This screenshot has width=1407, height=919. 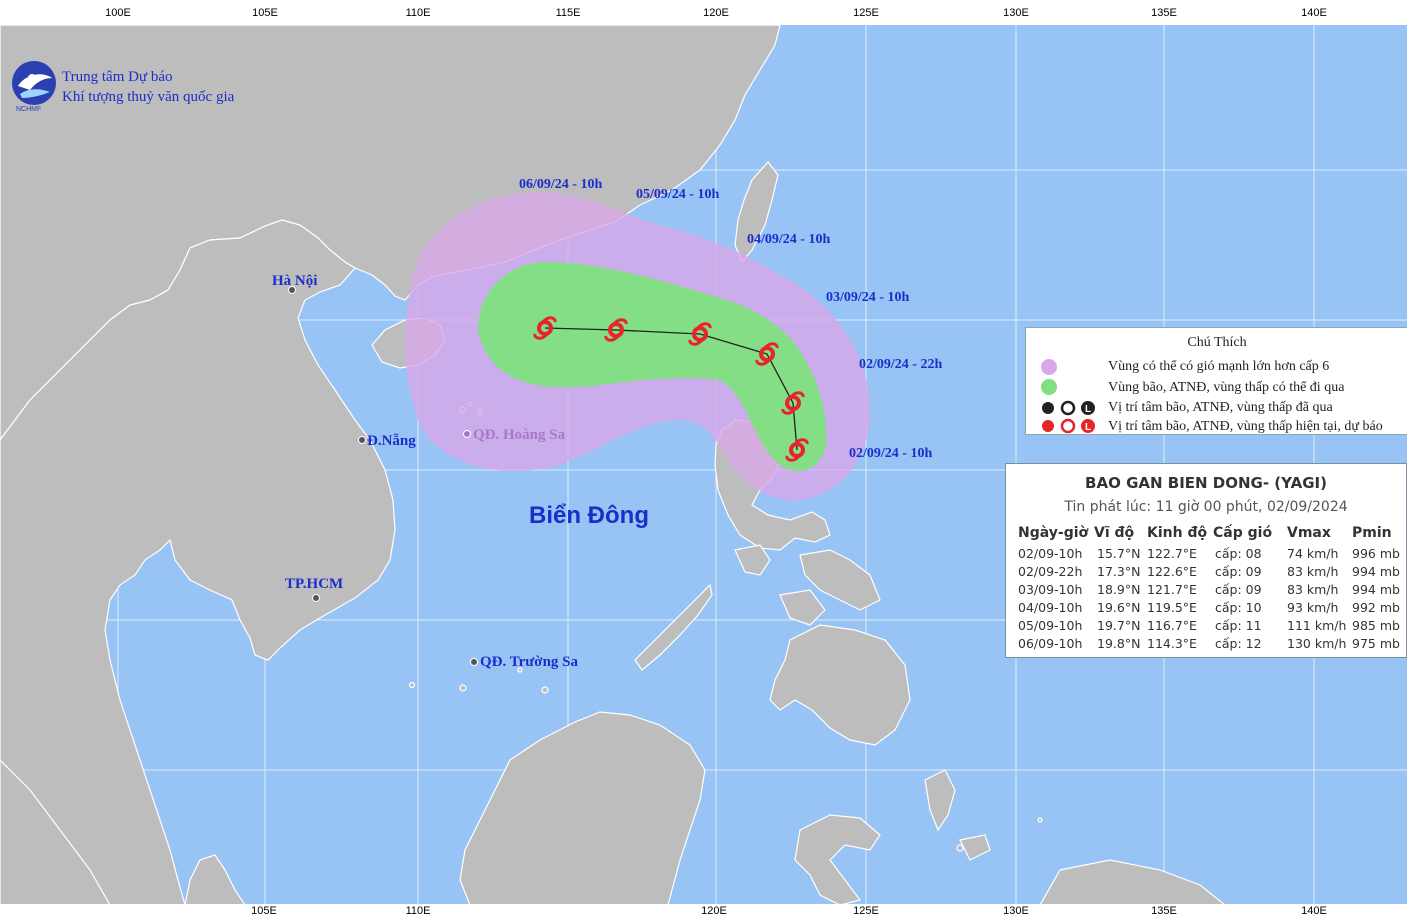 I want to click on bottom-tick: 140E, so click(x=1314, y=911).